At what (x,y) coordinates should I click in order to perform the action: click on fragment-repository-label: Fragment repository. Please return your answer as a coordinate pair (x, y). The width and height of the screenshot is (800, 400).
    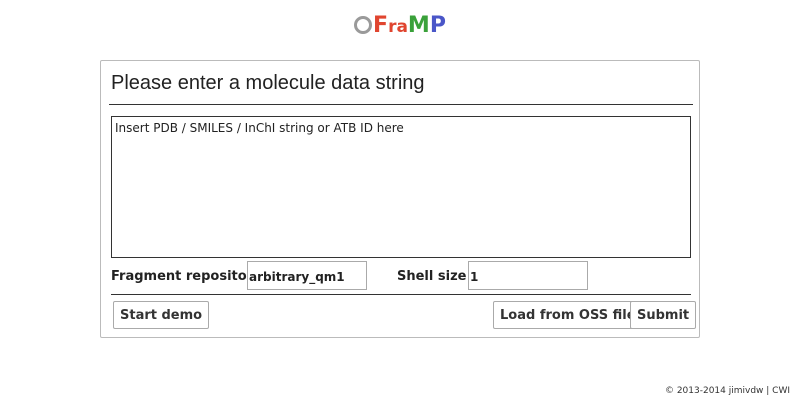
    Looking at the image, I should click on (186, 276).